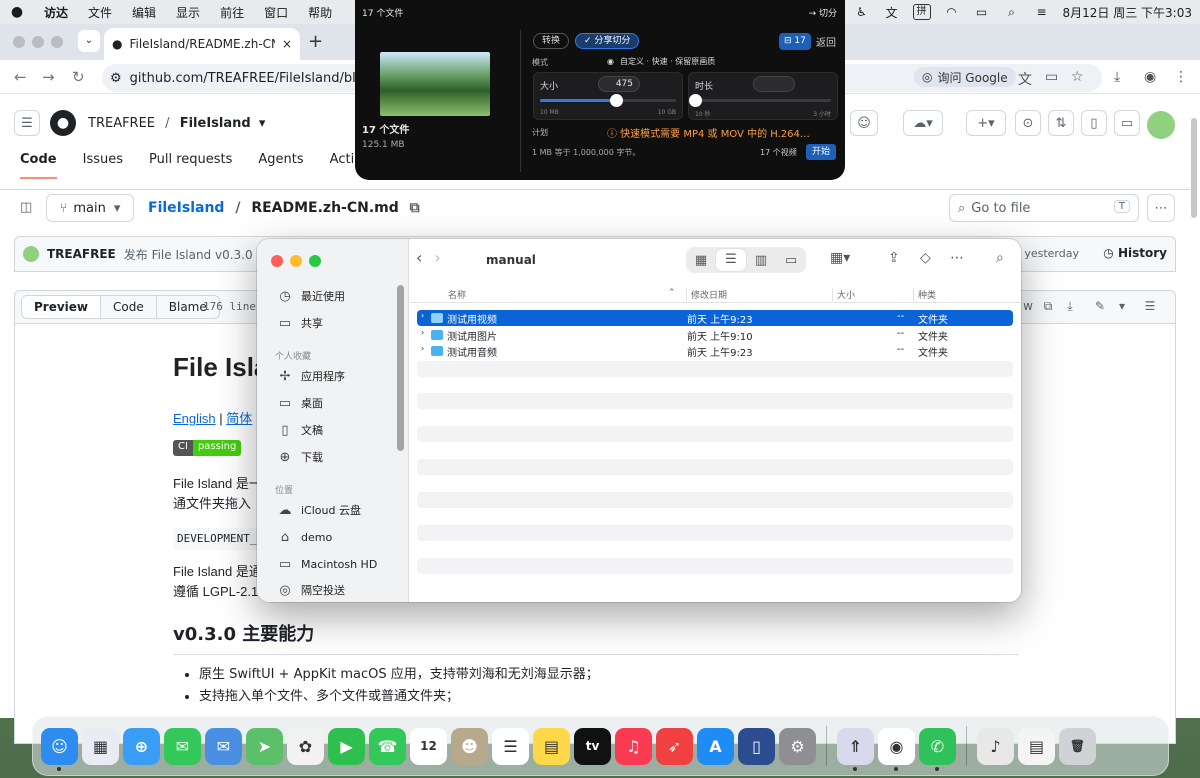 The width and height of the screenshot is (1200, 778). What do you see at coordinates (305, 746) in the screenshot?
I see `dock-app-photos: ✿` at bounding box center [305, 746].